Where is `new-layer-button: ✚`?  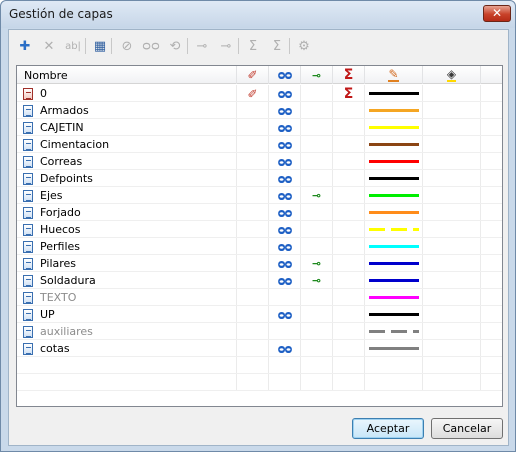 new-layer-button: ✚ is located at coordinates (25, 46).